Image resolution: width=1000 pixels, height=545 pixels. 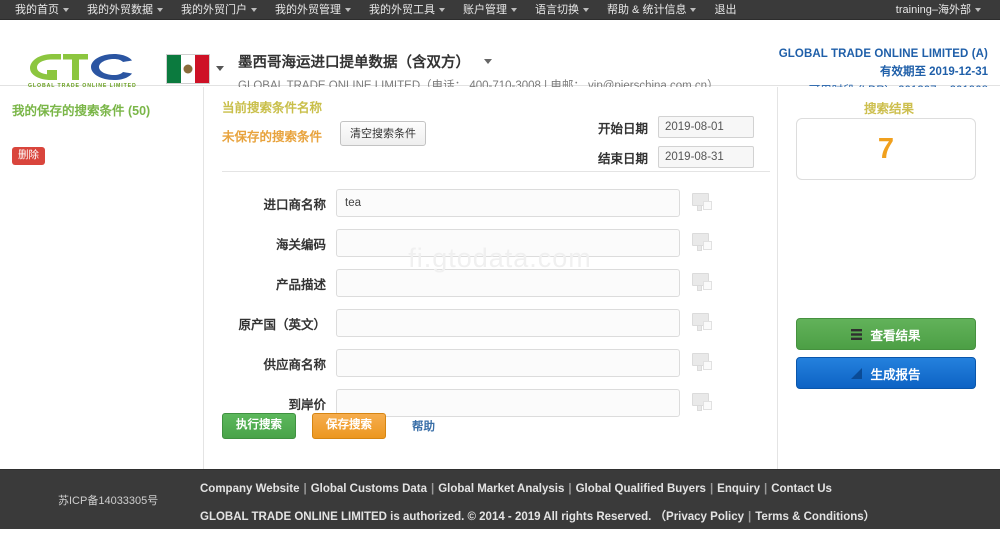 What do you see at coordinates (508, 203) in the screenshot?
I see `importer-name-input` at bounding box center [508, 203].